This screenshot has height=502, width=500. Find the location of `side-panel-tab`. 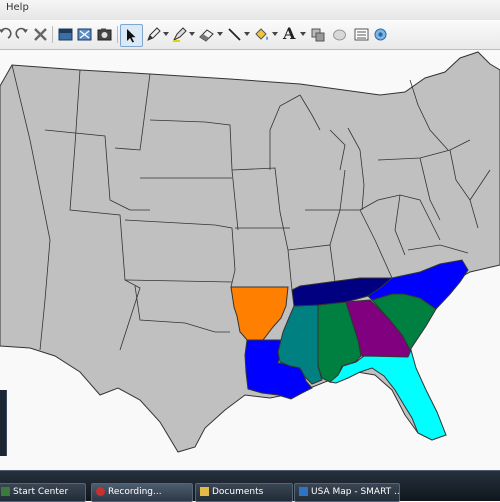

side-panel-tab is located at coordinates (3, 423).